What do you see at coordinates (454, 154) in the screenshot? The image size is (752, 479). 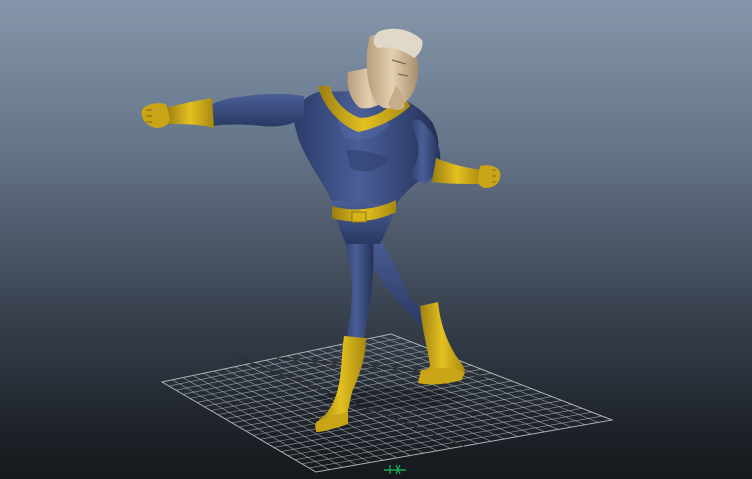 I see `right-arm` at bounding box center [454, 154].